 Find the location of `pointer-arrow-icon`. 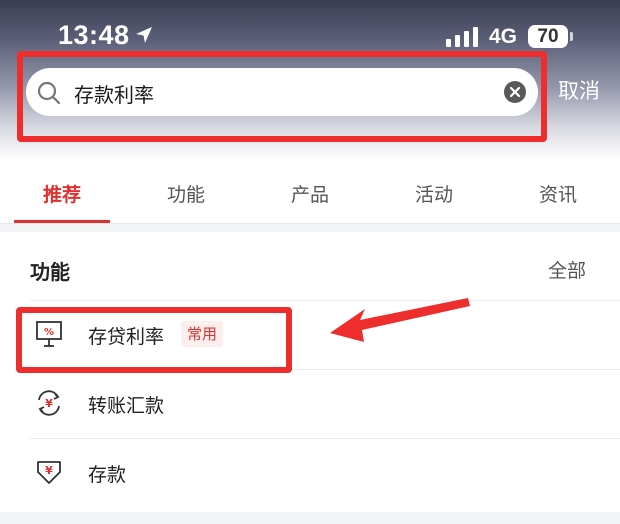

pointer-arrow-icon is located at coordinates (400, 320).